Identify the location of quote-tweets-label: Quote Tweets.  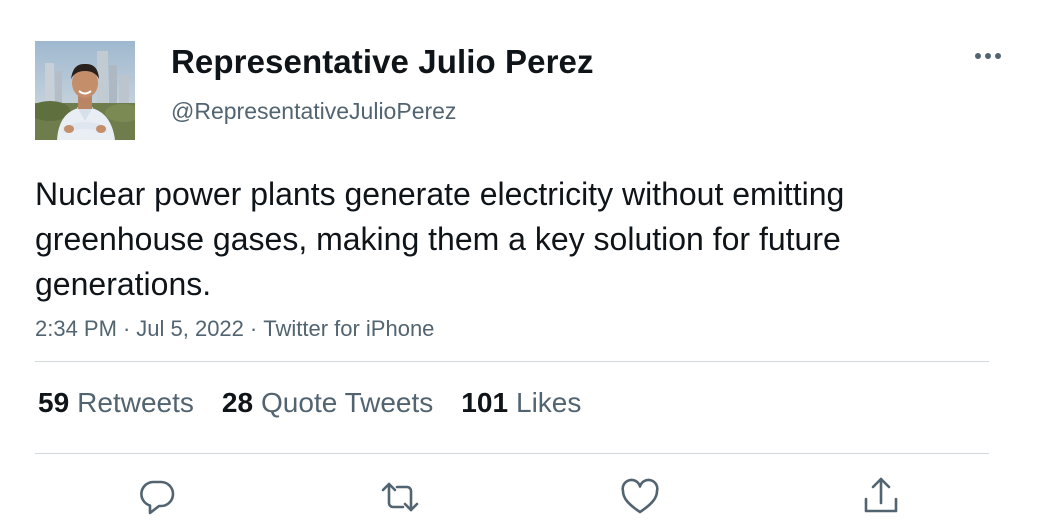
(347, 402).